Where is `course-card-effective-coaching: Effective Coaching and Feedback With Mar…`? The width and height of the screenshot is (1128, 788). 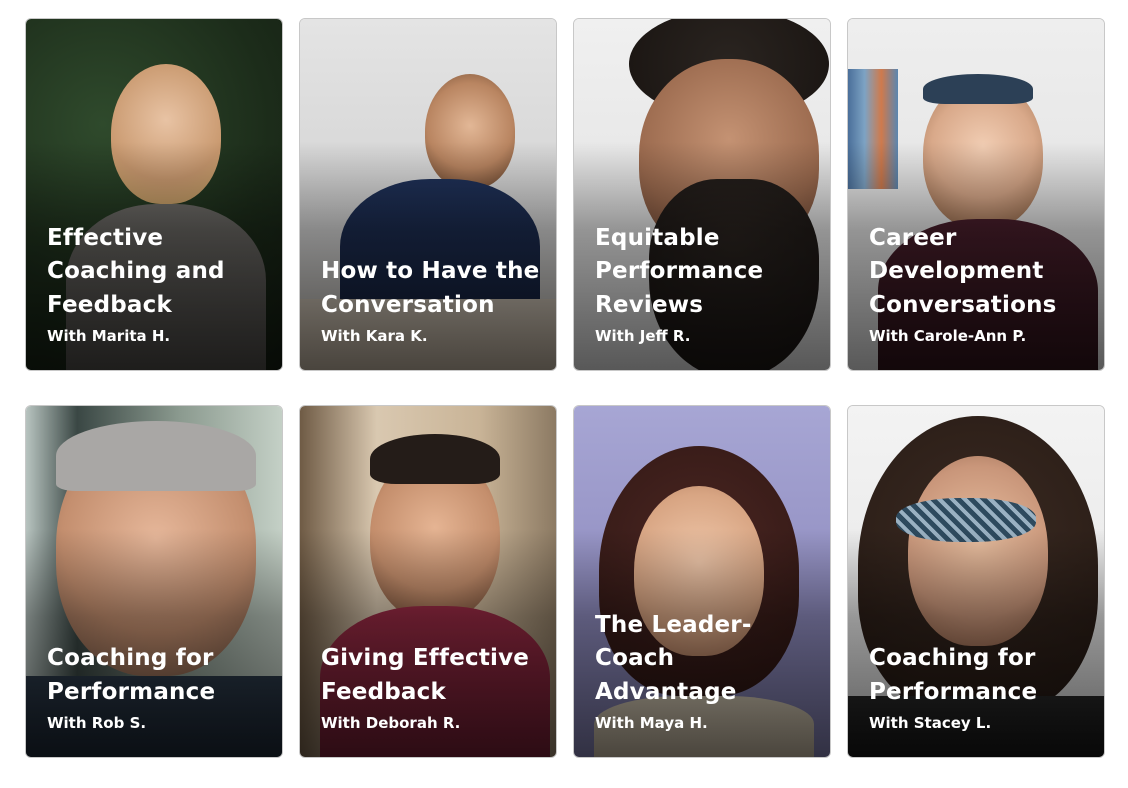
course-card-effective-coaching: Effective Coaching and Feedback With Mar… is located at coordinates (154, 194).